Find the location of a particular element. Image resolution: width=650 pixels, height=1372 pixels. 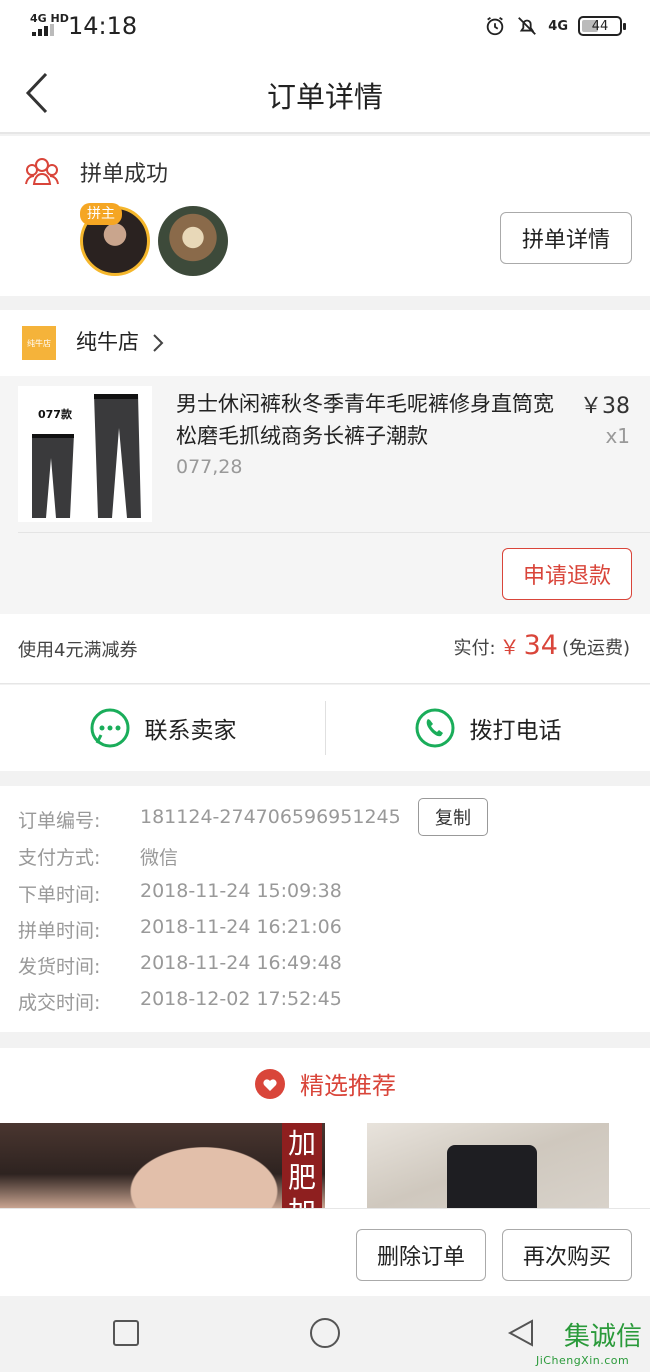

home-icon is located at coordinates (325, 1333).